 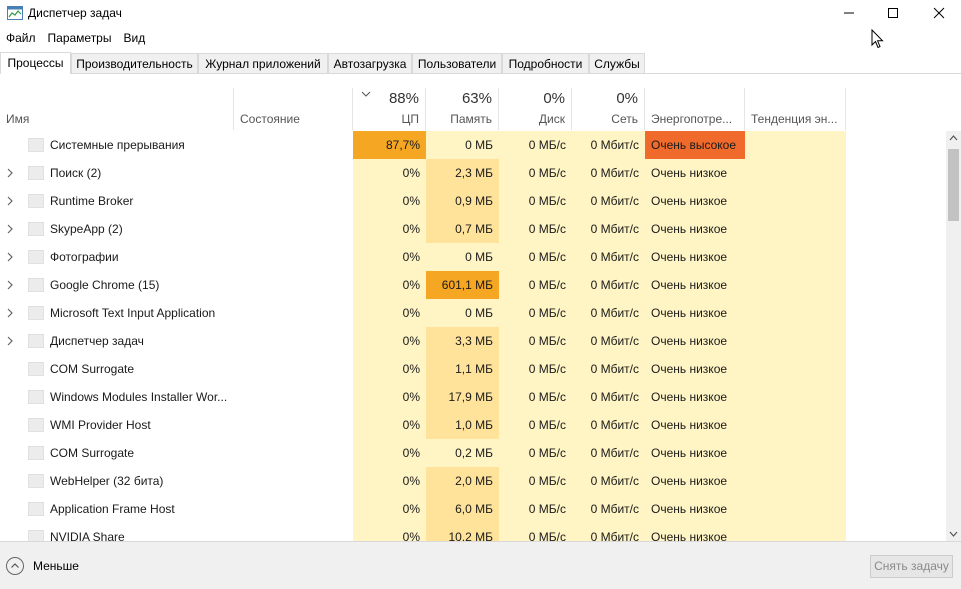 I want to click on column-header-cpu: 88% ЦП, so click(x=389, y=109).